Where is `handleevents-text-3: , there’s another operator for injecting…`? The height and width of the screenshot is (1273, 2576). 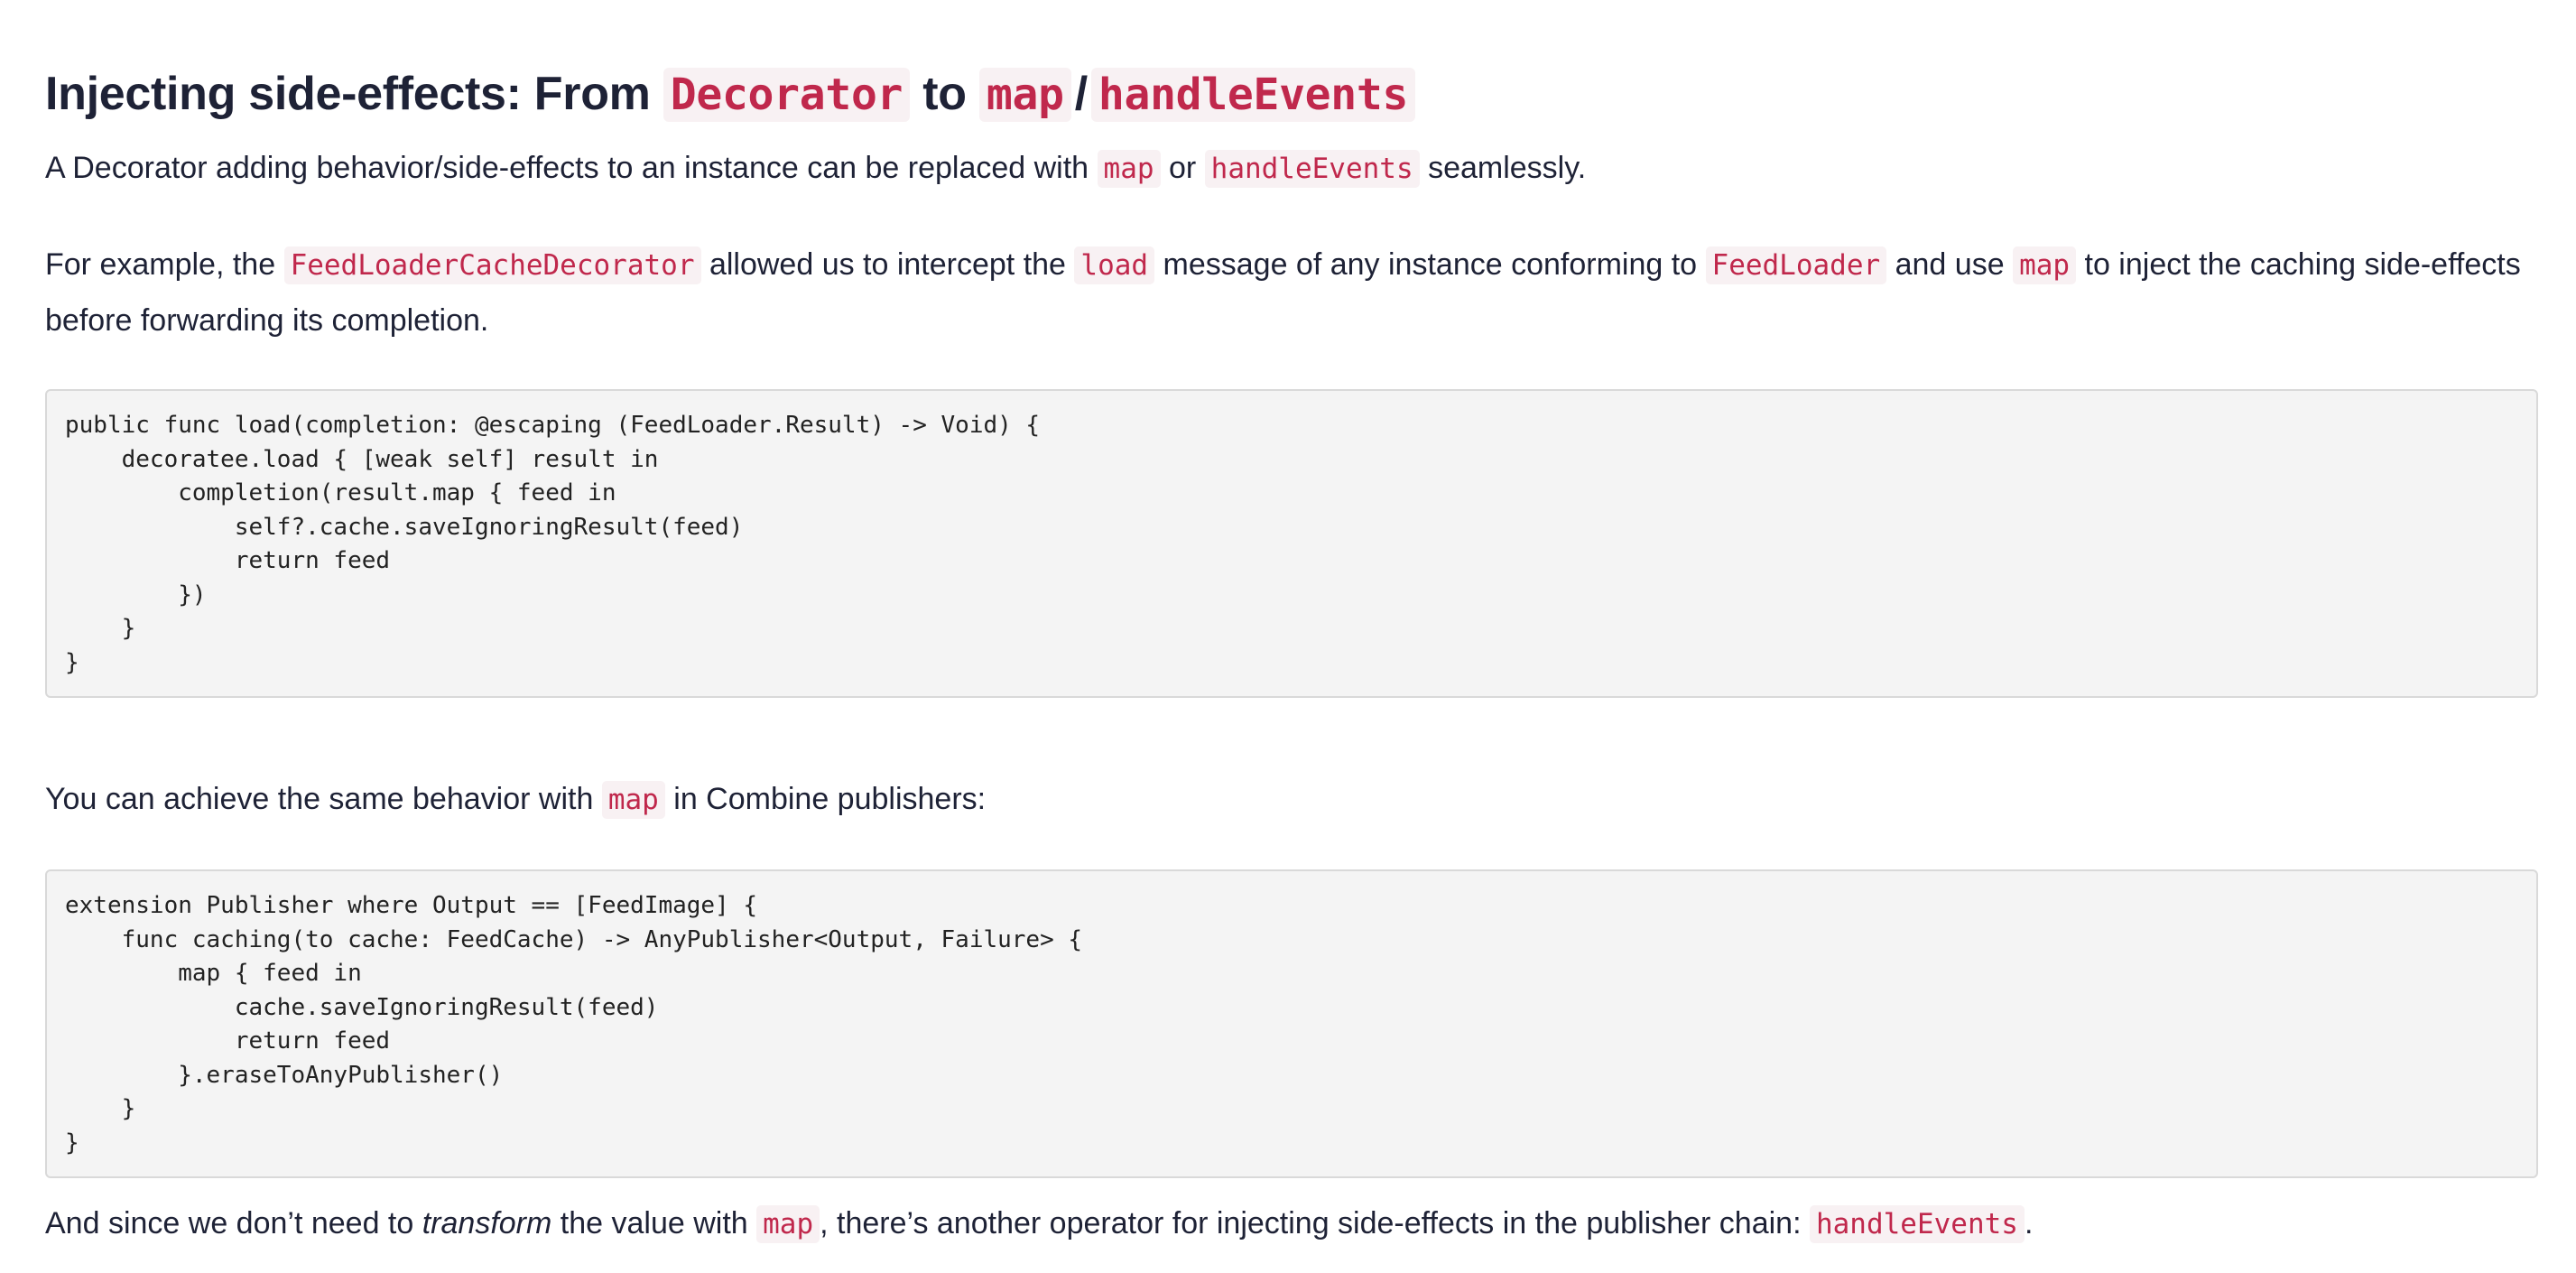
handleevents-text-3: , there’s another operator for injecting… is located at coordinates (1315, 1223).